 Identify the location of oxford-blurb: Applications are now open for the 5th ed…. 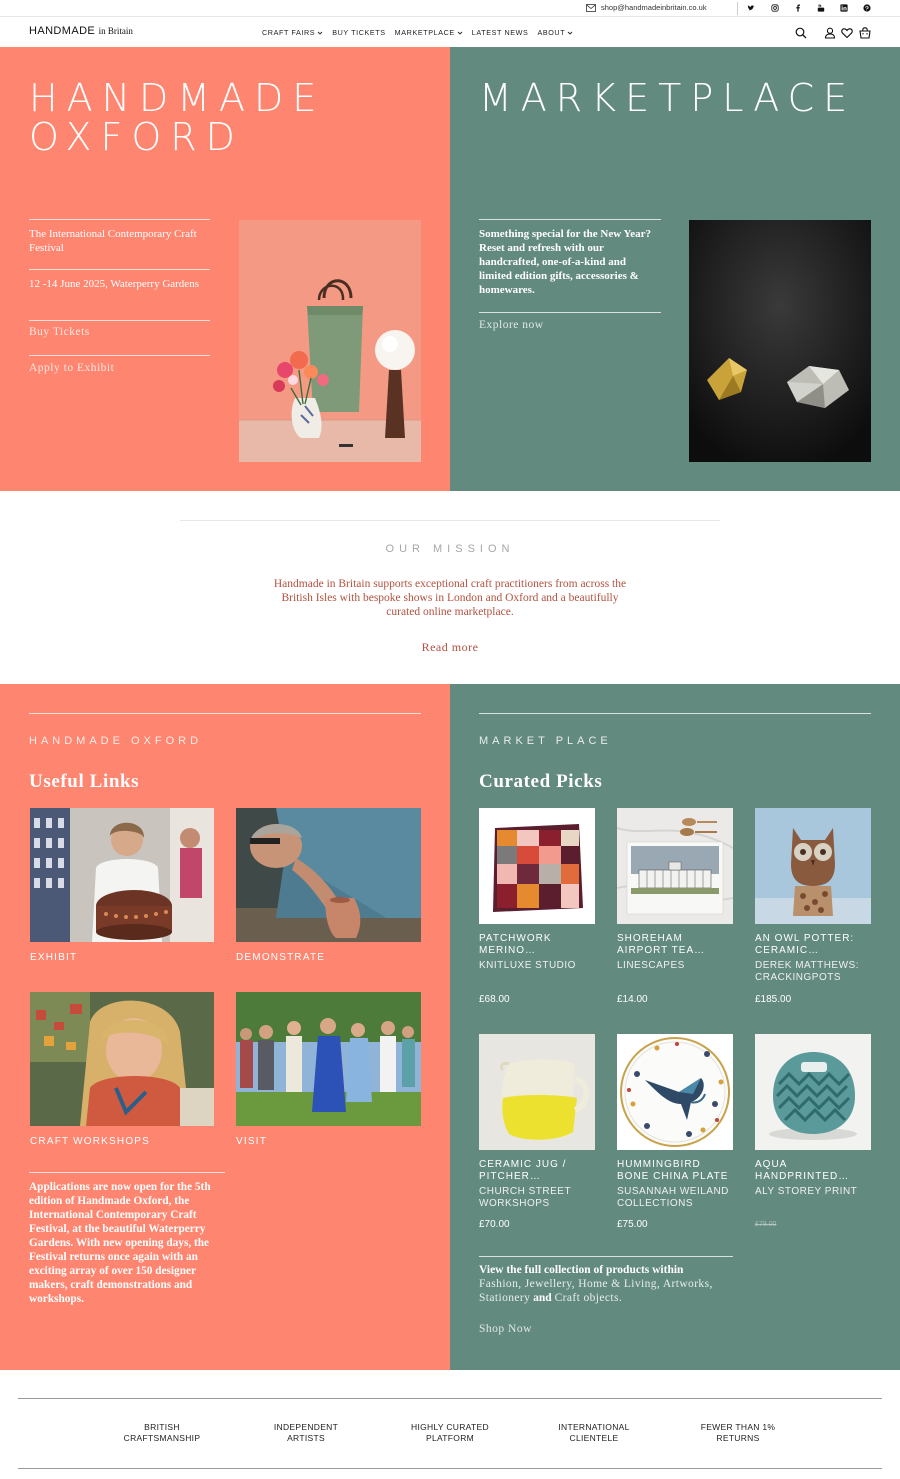
(120, 1243).